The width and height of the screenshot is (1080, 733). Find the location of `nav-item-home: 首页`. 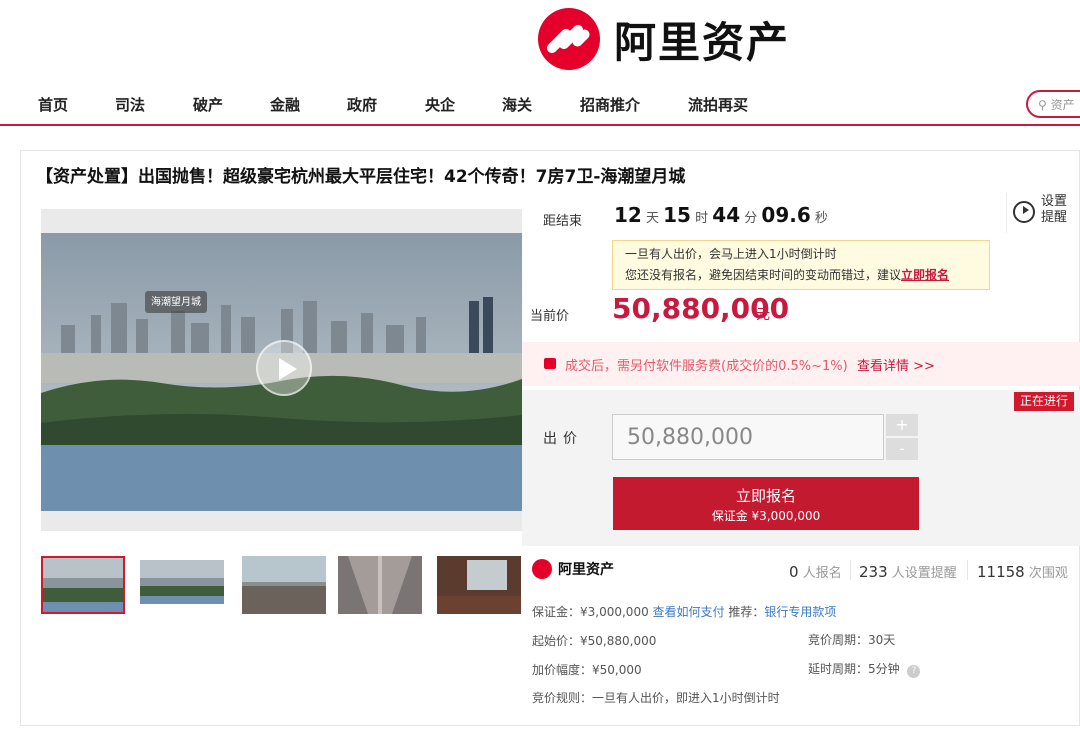

nav-item-home: 首页 is located at coordinates (53, 104).